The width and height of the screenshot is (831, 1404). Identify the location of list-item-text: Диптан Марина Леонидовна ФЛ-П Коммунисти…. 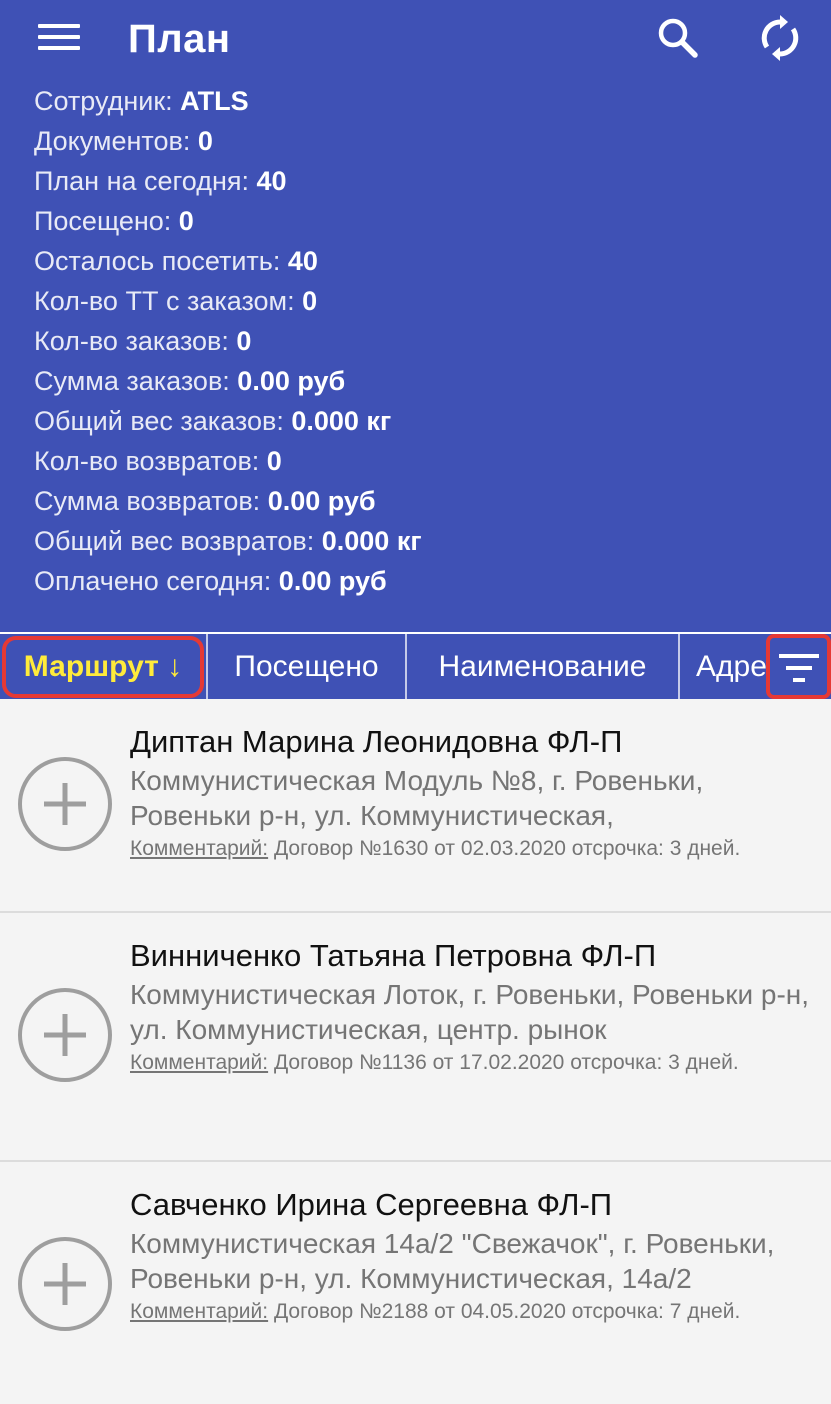
(470, 792).